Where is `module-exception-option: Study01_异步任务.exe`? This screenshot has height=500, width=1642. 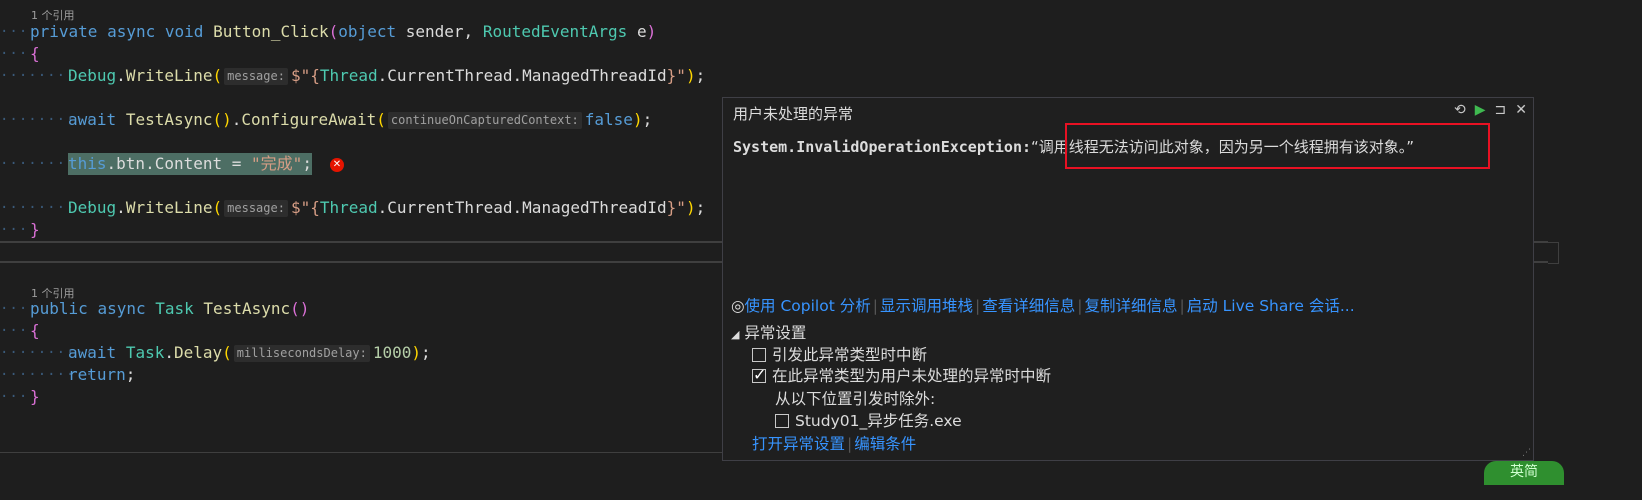
module-exception-option: Study01_异步任务.exe is located at coordinates (868, 420).